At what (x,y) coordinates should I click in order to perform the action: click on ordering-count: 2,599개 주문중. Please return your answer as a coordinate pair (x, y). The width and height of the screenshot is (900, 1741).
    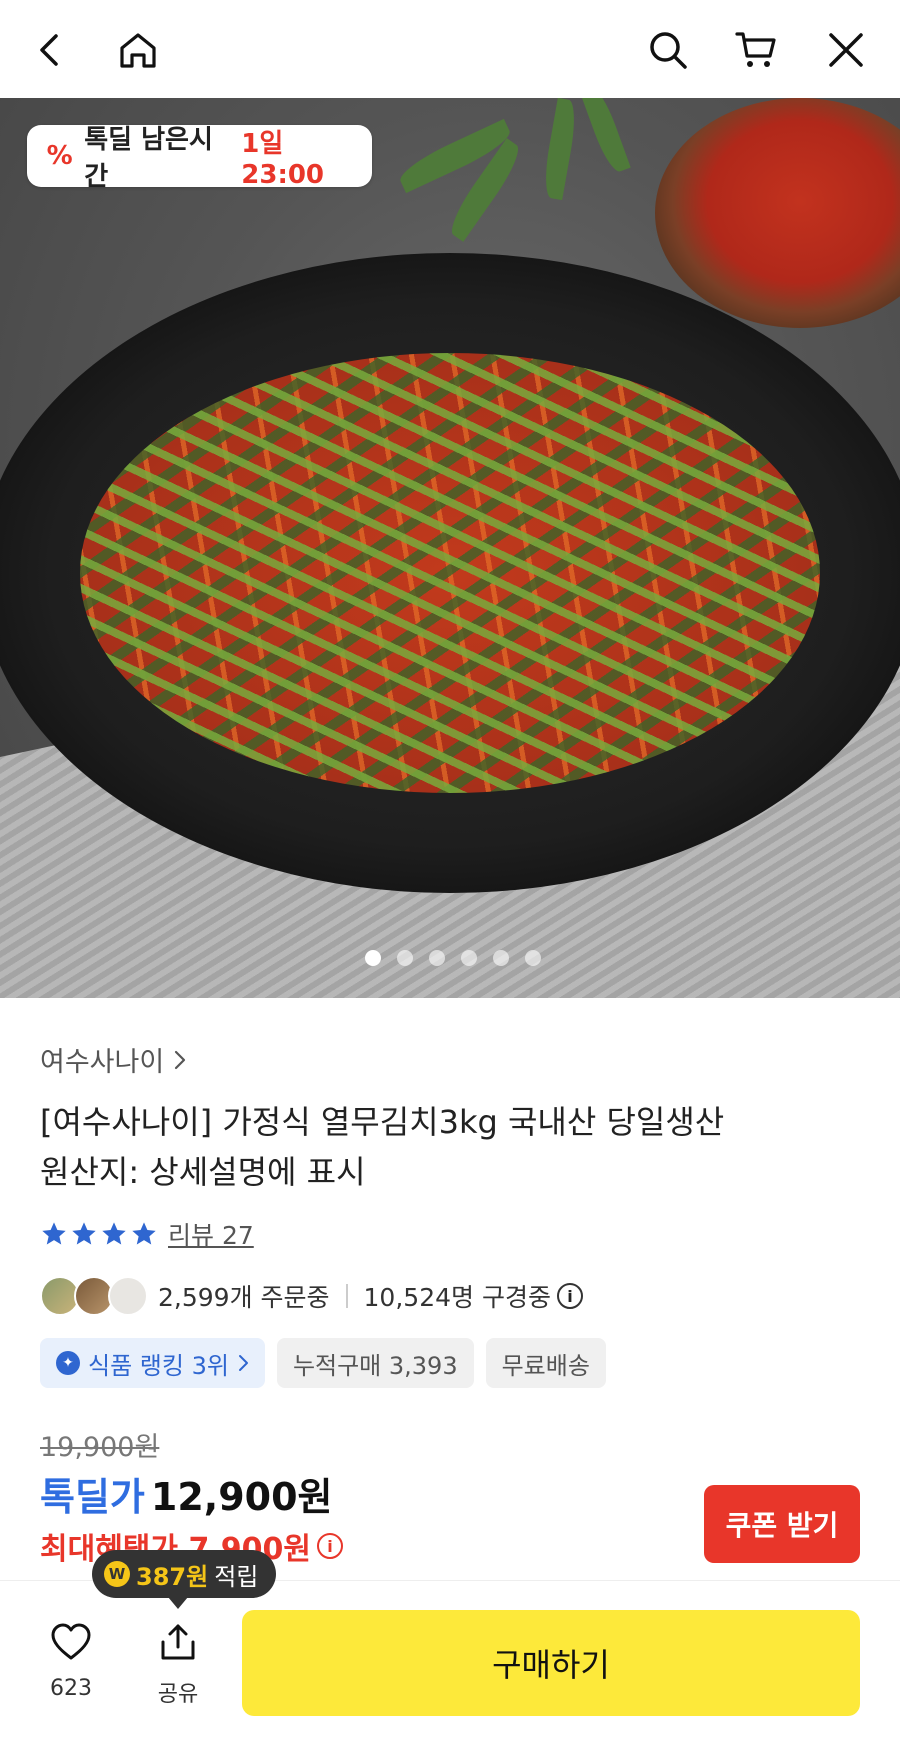
    Looking at the image, I should click on (244, 1297).